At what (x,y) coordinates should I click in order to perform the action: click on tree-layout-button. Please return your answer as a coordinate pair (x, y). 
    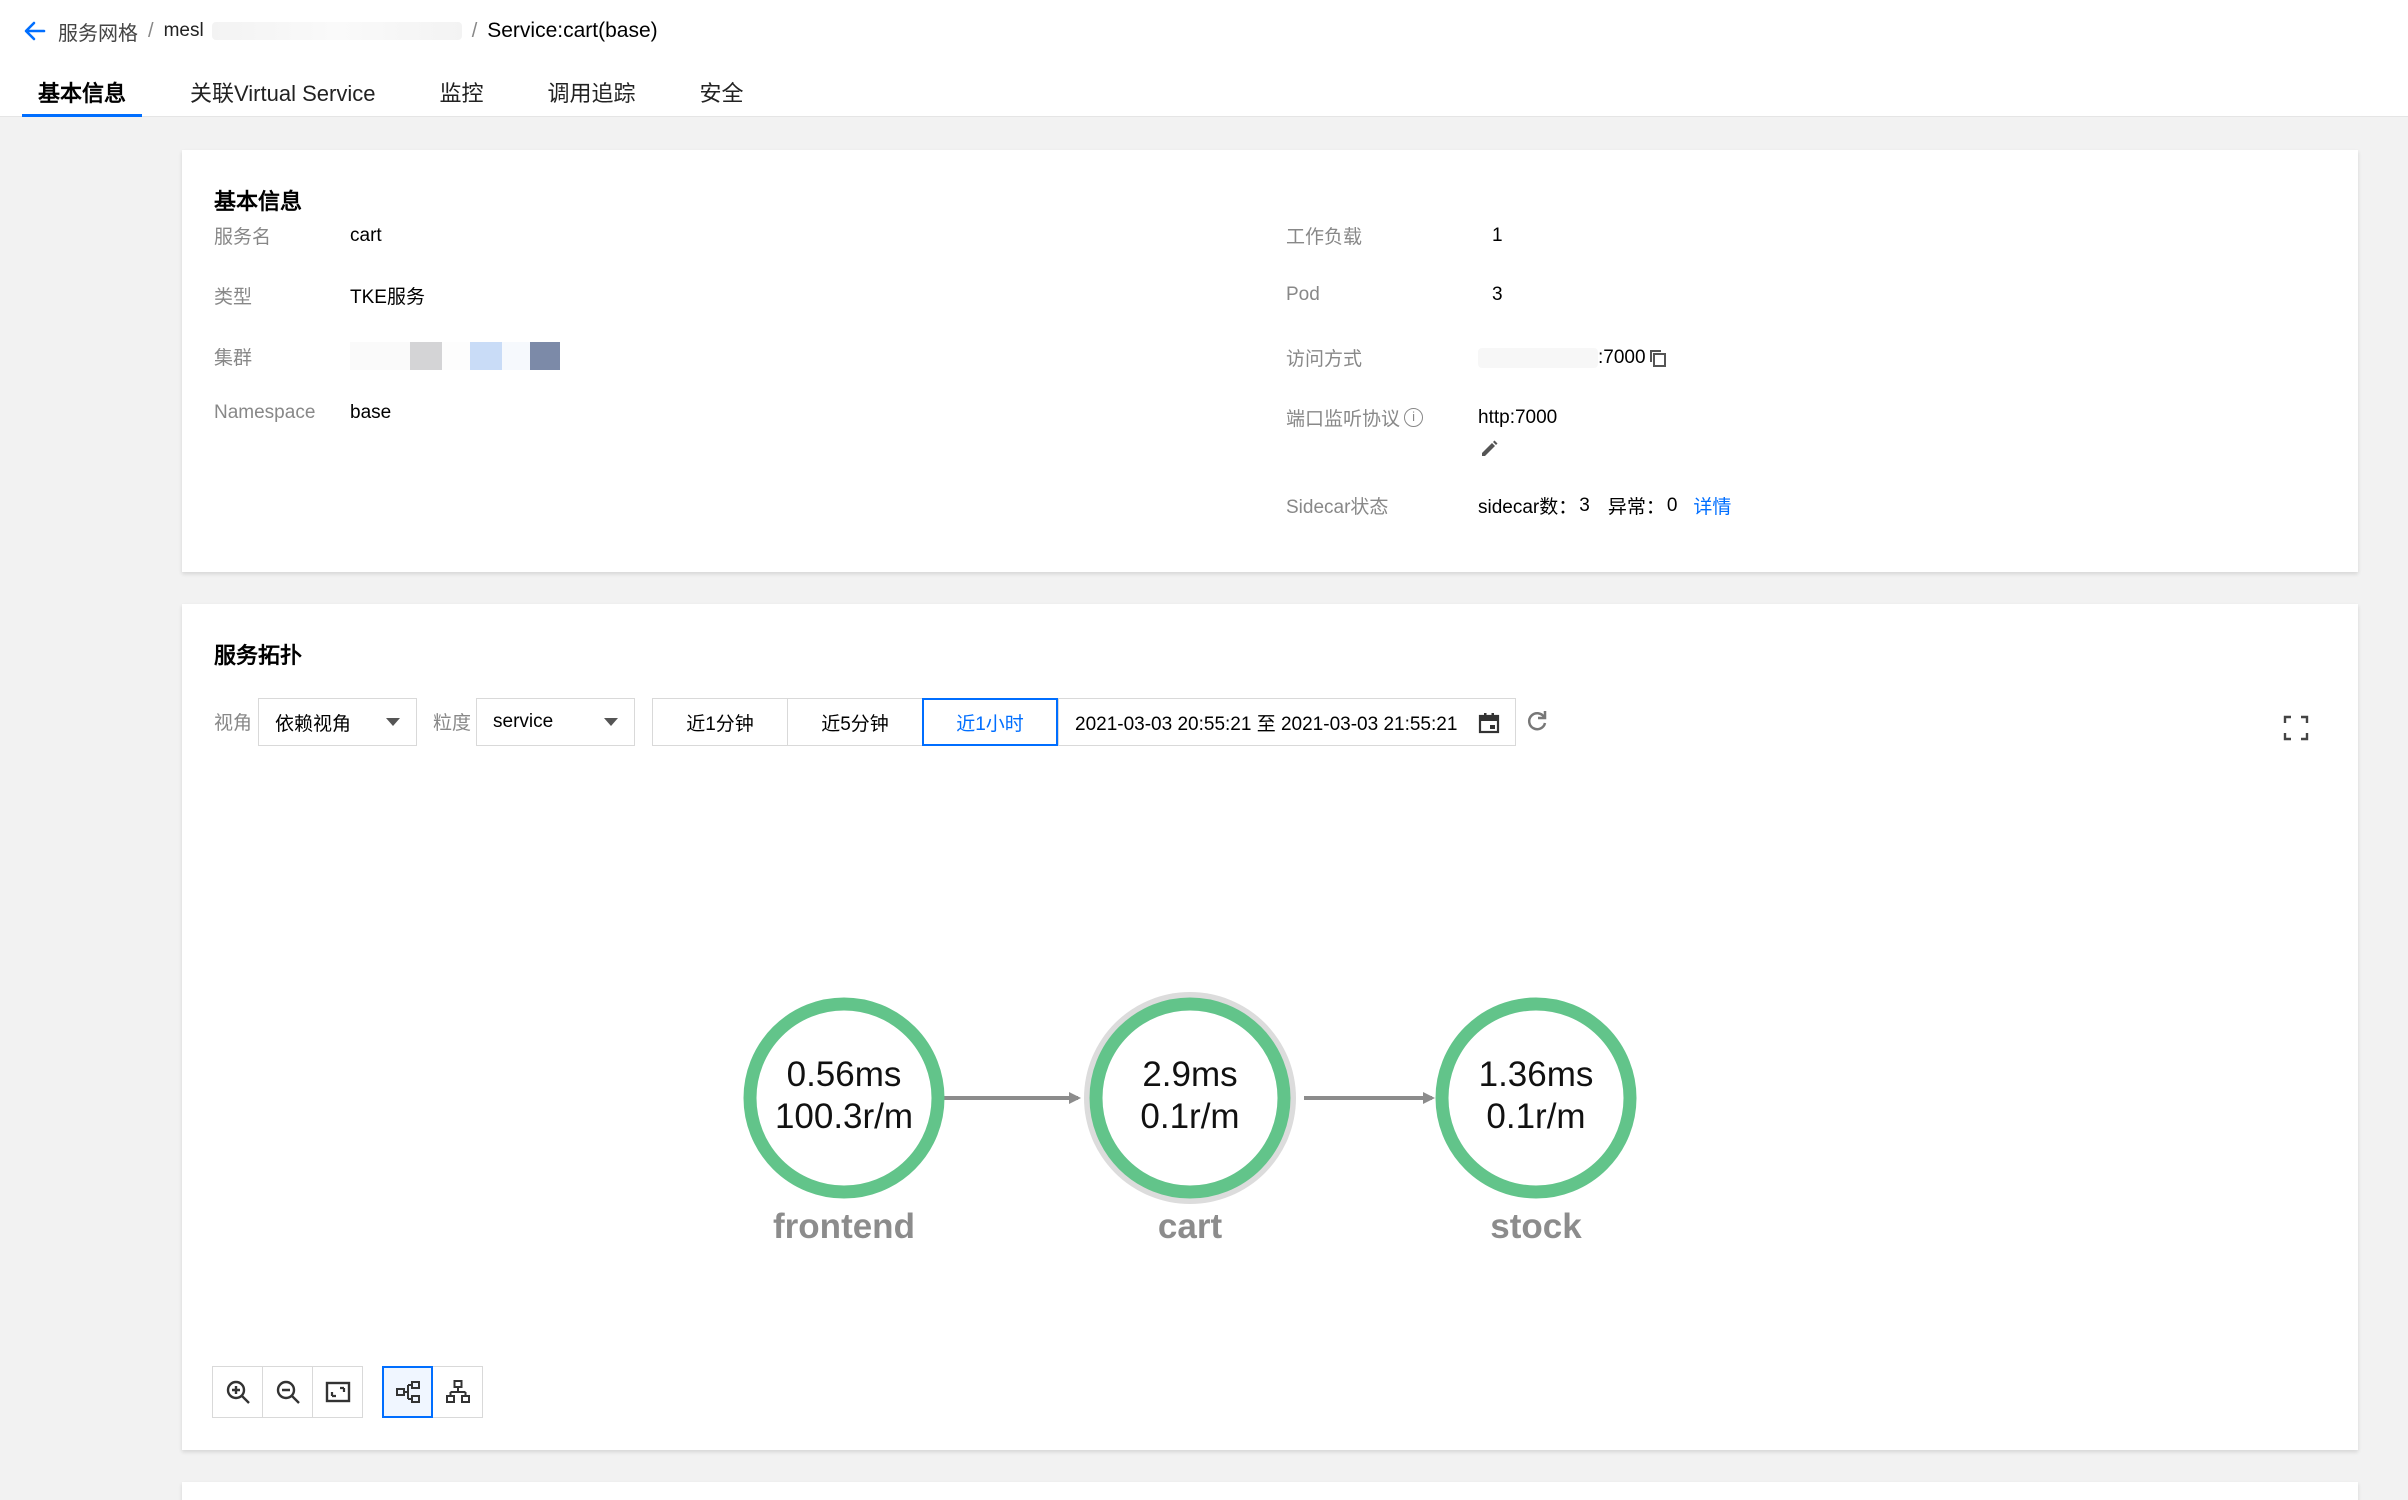
    Looking at the image, I should click on (457, 1392).